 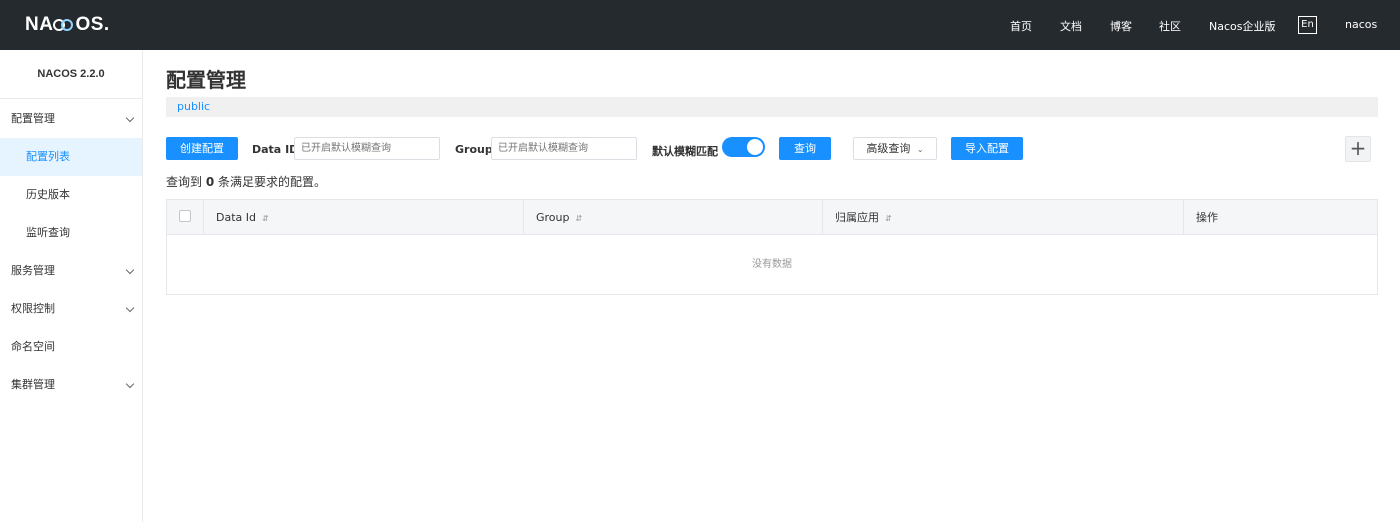 What do you see at coordinates (33, 384) in the screenshot?
I see `sidebar-item-label: 集群管理` at bounding box center [33, 384].